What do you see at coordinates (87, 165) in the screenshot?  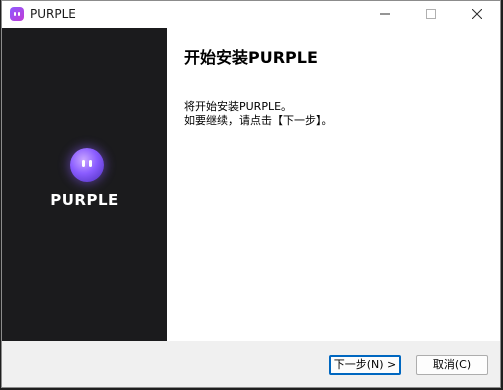 I see `purple-logo-icon` at bounding box center [87, 165].